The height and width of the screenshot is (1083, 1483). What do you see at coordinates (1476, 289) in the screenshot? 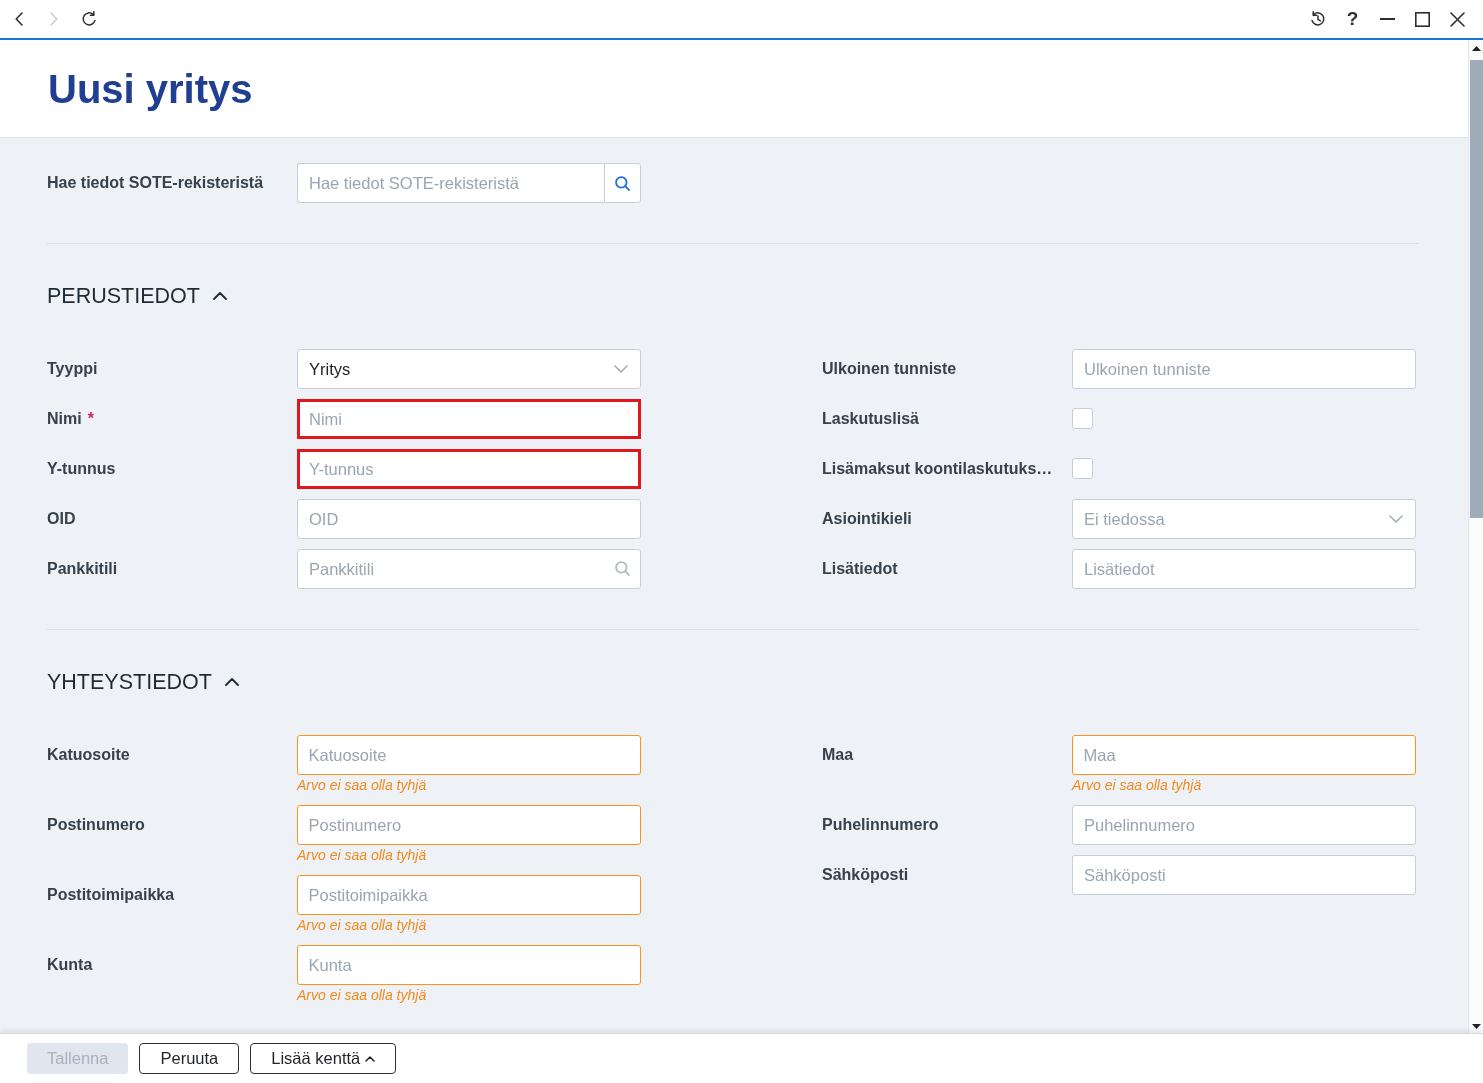
I see `scrollbar-thumb` at bounding box center [1476, 289].